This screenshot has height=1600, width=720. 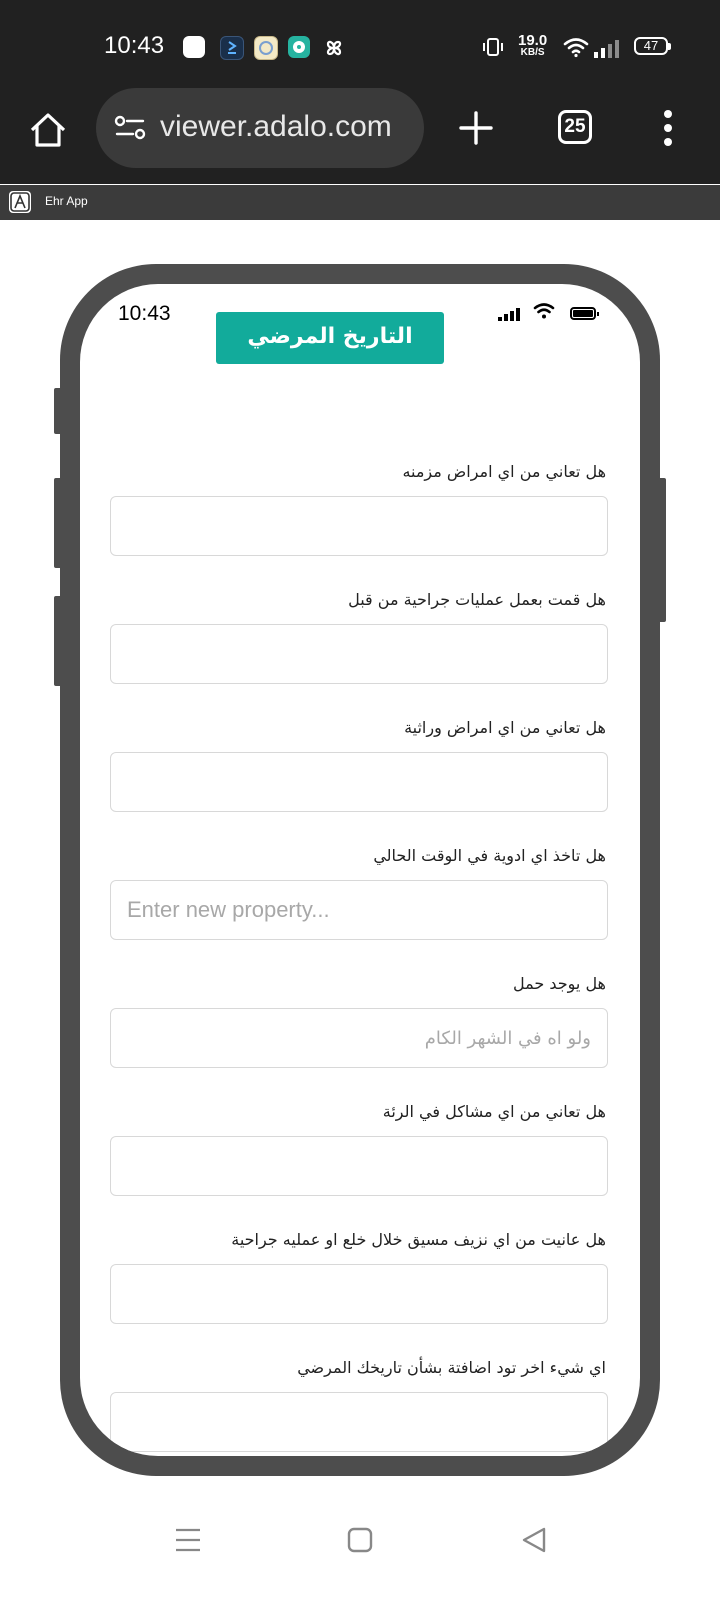 What do you see at coordinates (144, 313) in the screenshot?
I see `phone-status-time: 10:43` at bounding box center [144, 313].